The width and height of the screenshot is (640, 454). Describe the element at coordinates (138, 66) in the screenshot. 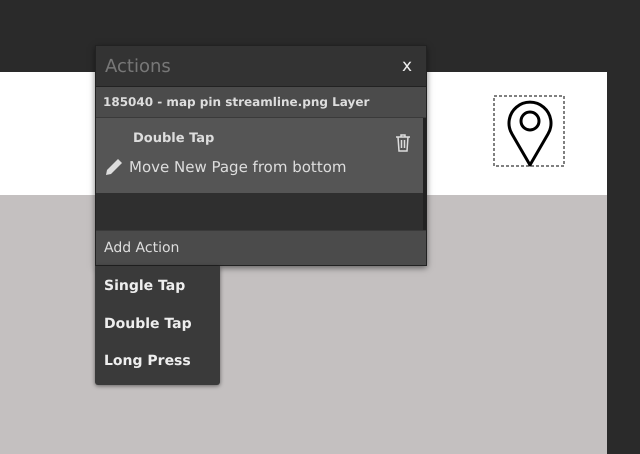

I see `panel-title: Actions` at that location.